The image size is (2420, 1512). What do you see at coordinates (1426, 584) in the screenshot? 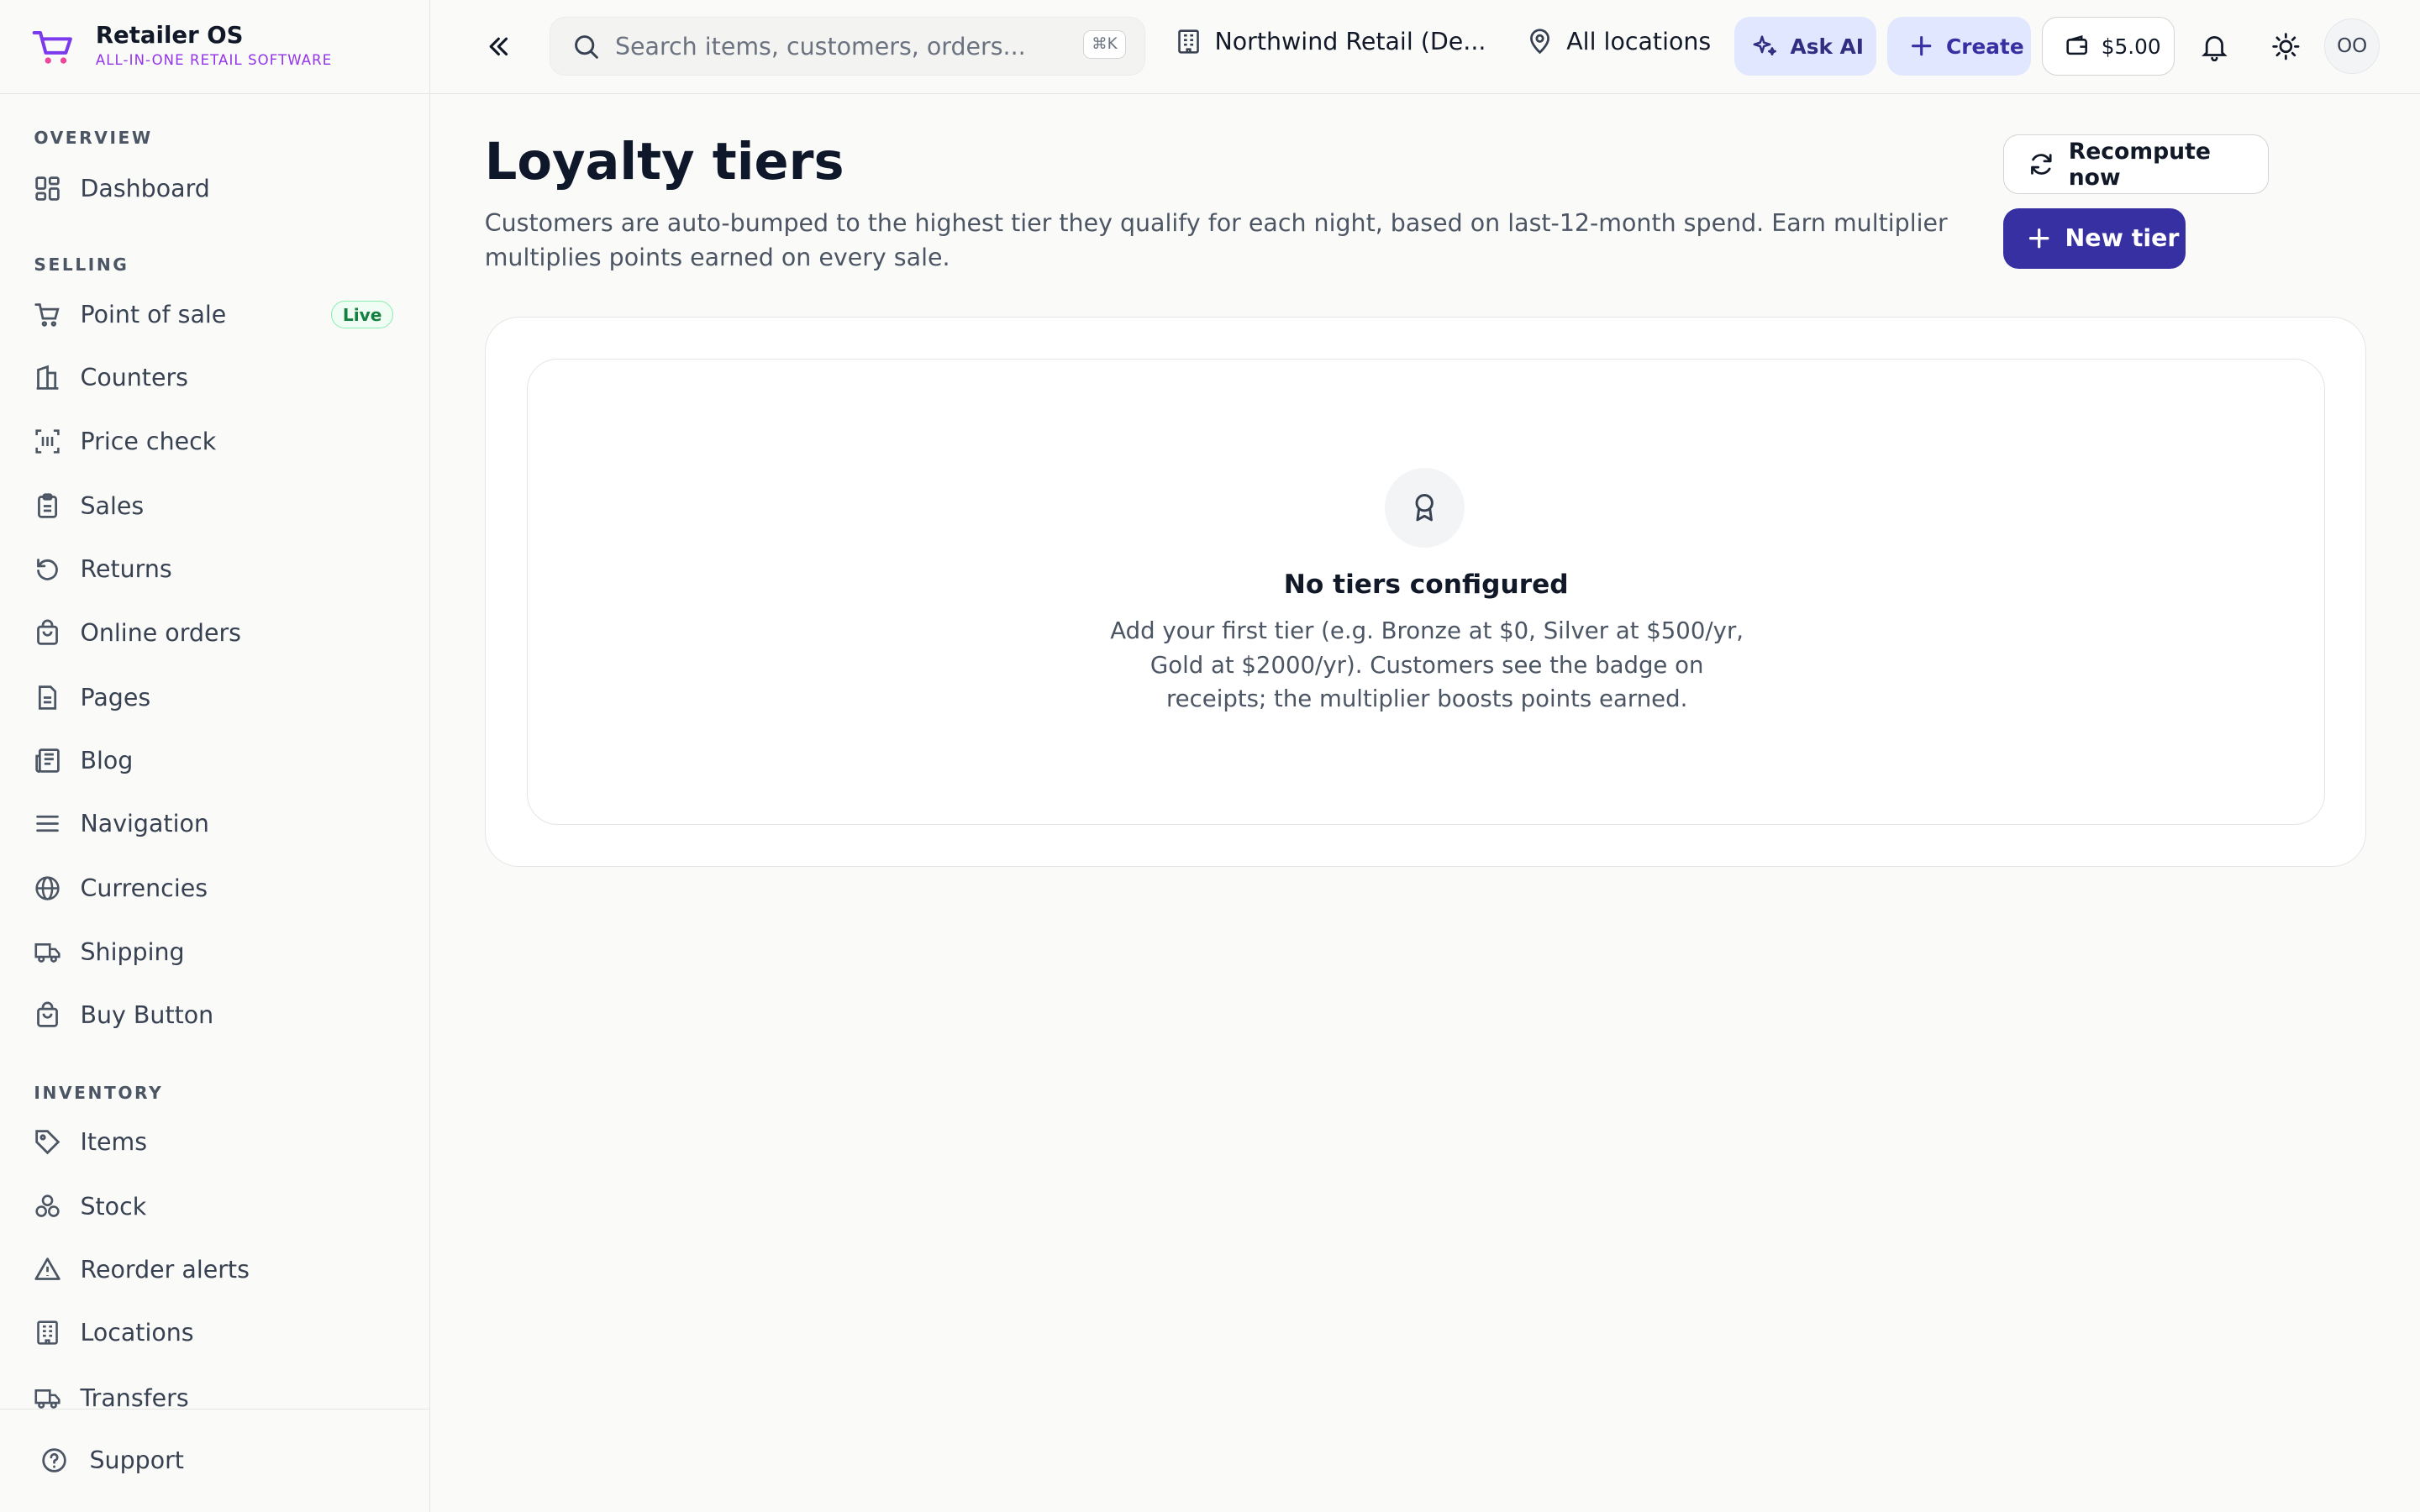
I see `empty-state-title: No tiers configured` at bounding box center [1426, 584].